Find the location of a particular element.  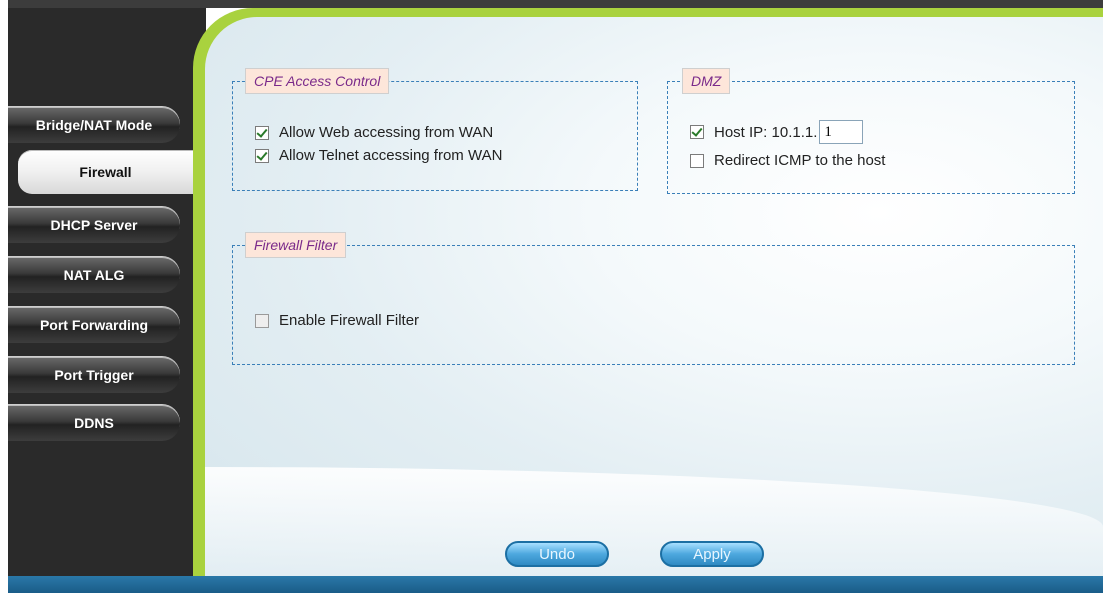

sidebar-item-label: DHCP Server is located at coordinates (94, 225).